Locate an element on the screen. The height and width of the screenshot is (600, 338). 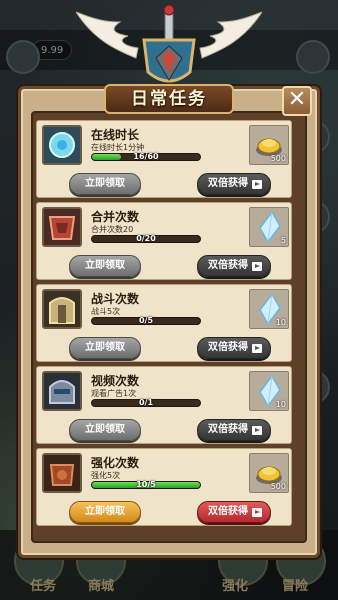
progress-text: 10/5 is located at coordinates (146, 484).